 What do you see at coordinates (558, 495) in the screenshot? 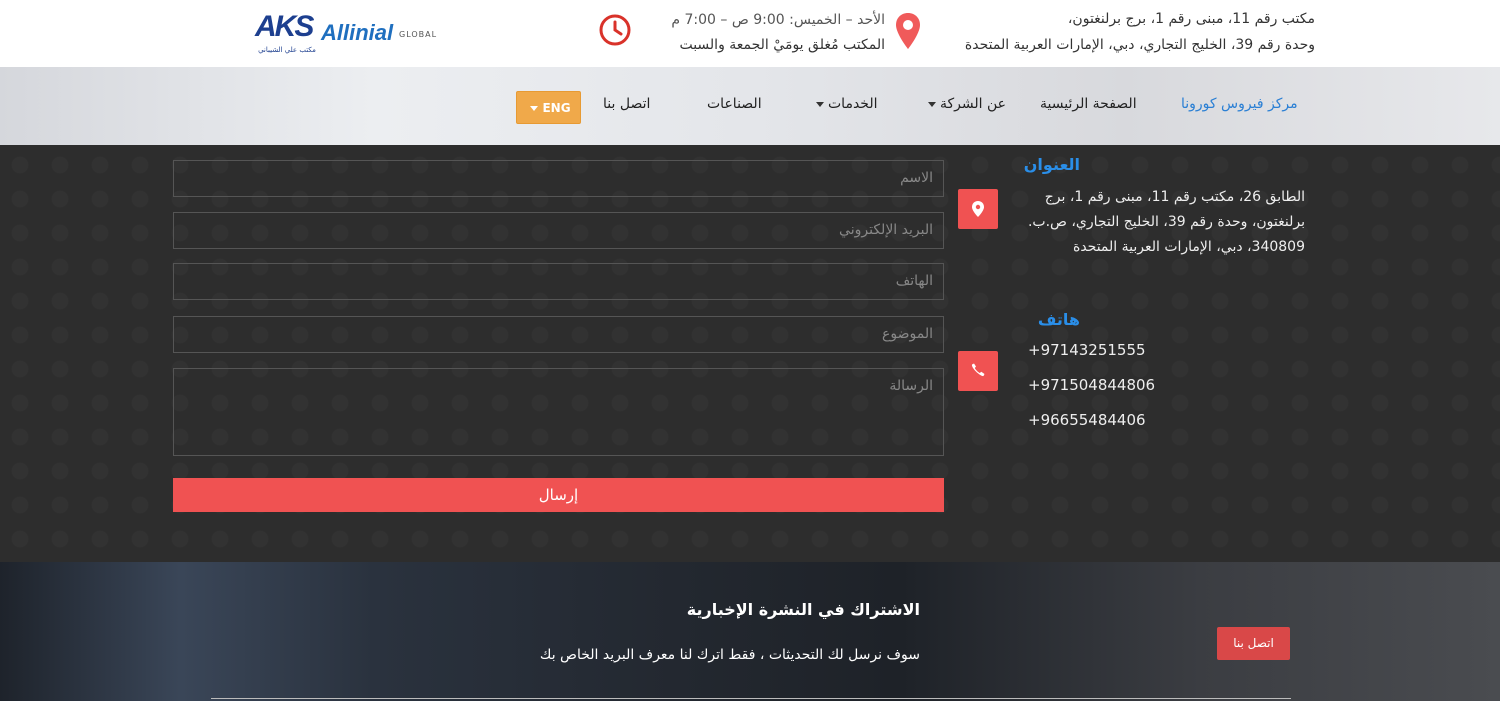
I see `send-button: إرسال` at bounding box center [558, 495].